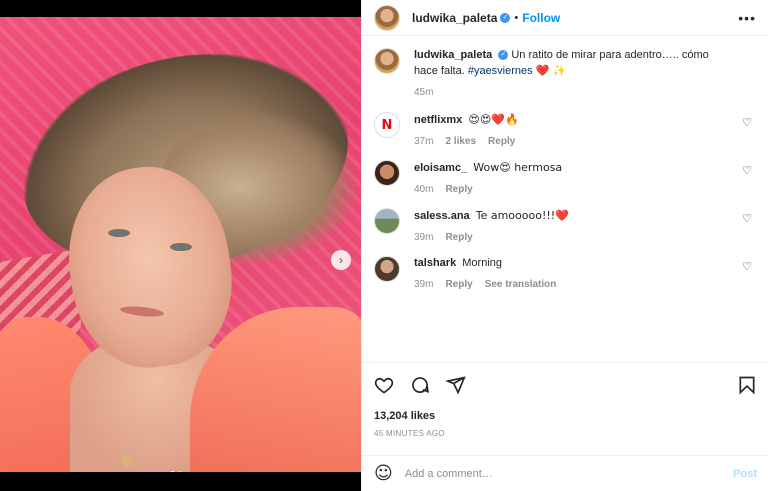 The width and height of the screenshot is (768, 491). What do you see at coordinates (573, 92) in the screenshot?
I see `caption-meta: 45m` at bounding box center [573, 92].